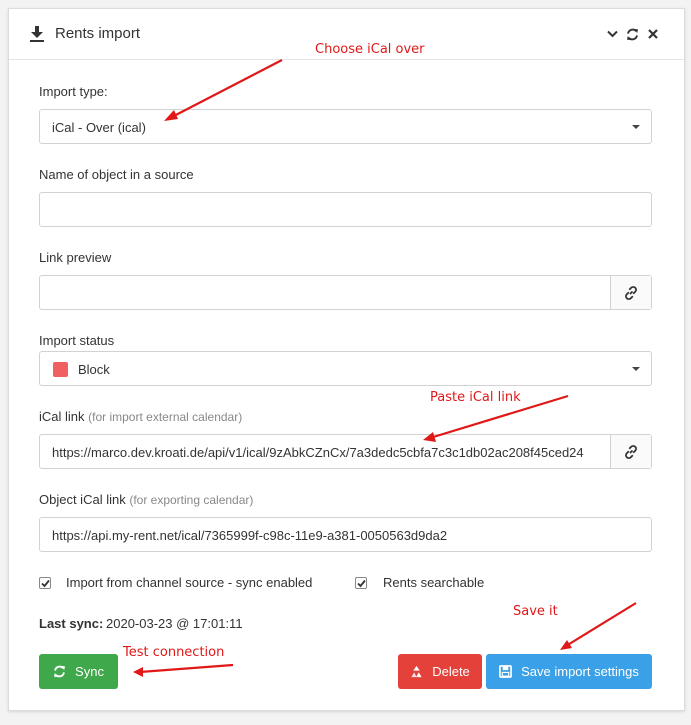  I want to click on rents-searchable-checkbox, so click(361, 583).